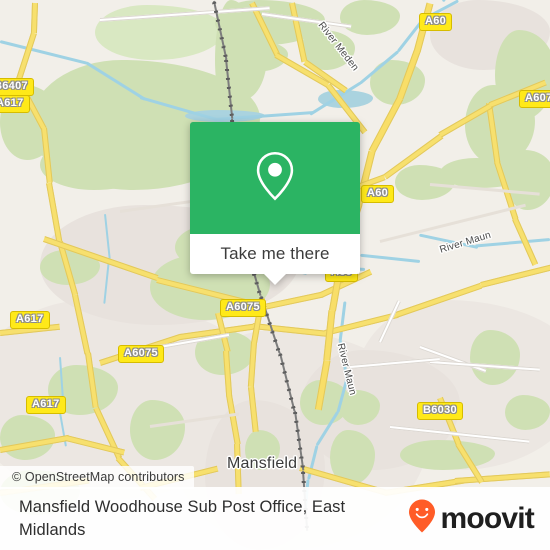 The image size is (550, 550). I want to click on road-shield: A607, so click(534, 99).